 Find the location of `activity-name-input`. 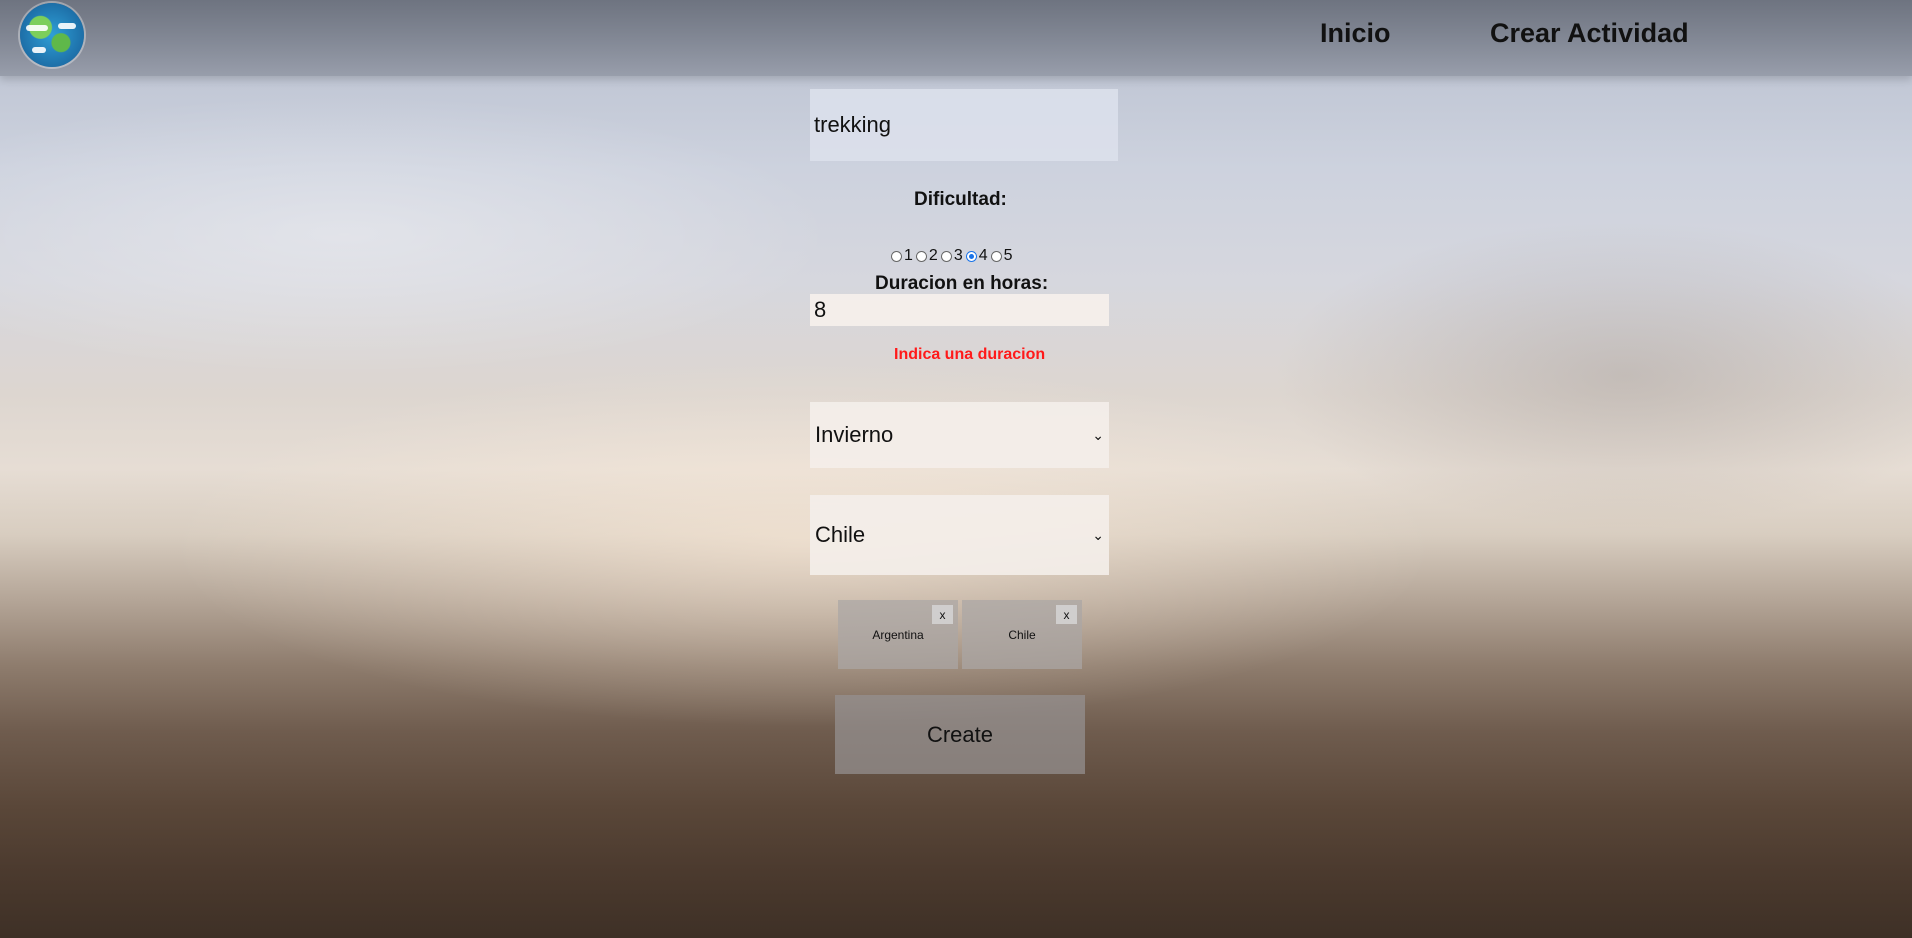

activity-name-input is located at coordinates (964, 125).